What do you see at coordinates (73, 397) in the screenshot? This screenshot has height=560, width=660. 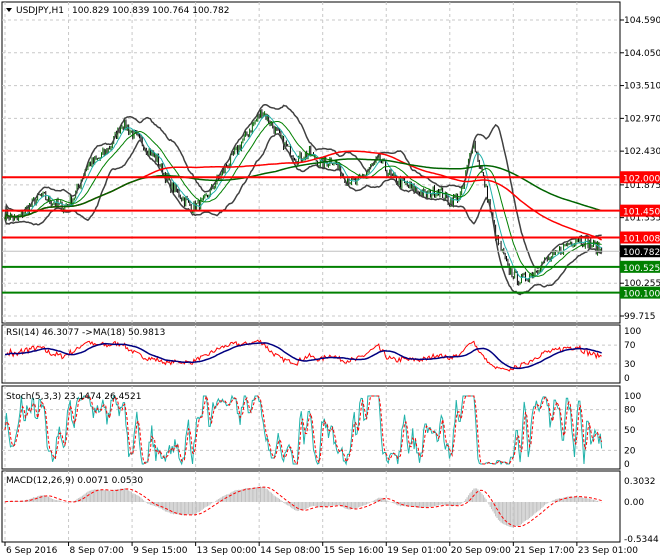 I see `stoch-title: Stoch(5,3,3) 23.1474 26.4521` at bounding box center [73, 397].